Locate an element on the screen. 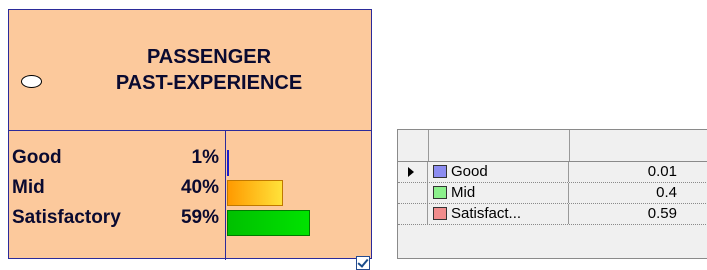 Image resolution: width=707 pixels, height=270 pixels. node-title-line1: PASSENGER is located at coordinates (209, 57).